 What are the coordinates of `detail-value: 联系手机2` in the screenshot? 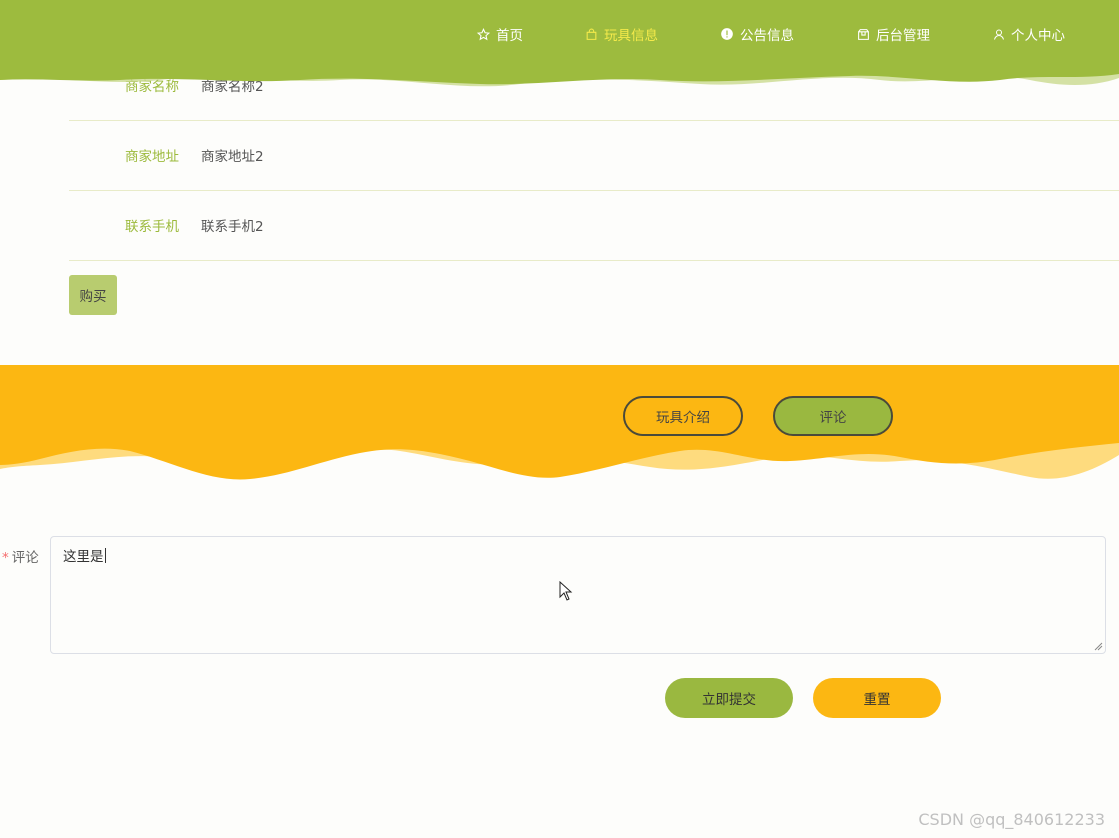 It's located at (232, 227).